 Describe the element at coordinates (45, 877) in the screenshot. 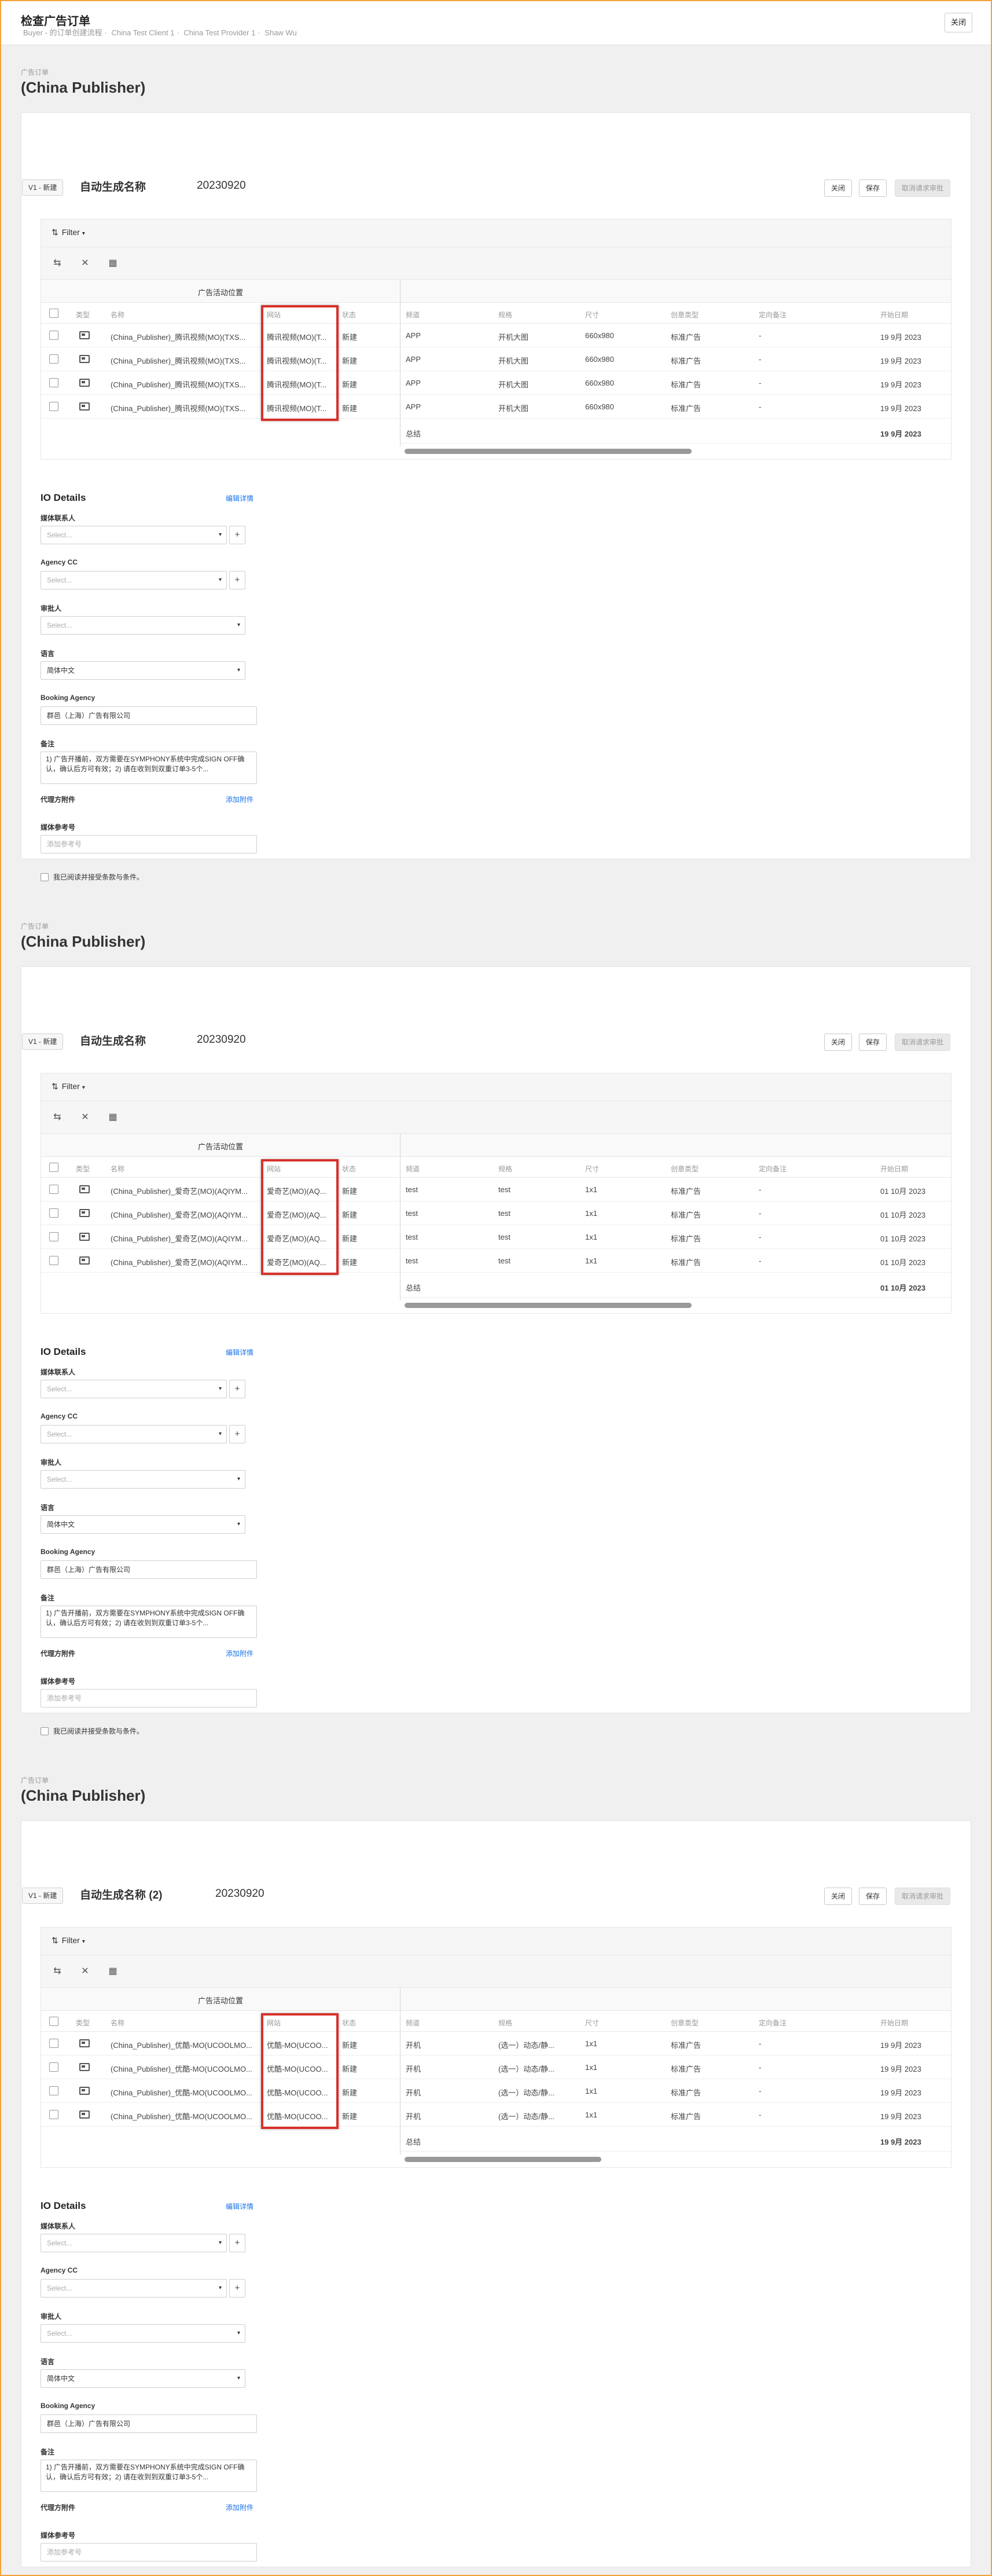

I see `terms-checkbox` at that location.